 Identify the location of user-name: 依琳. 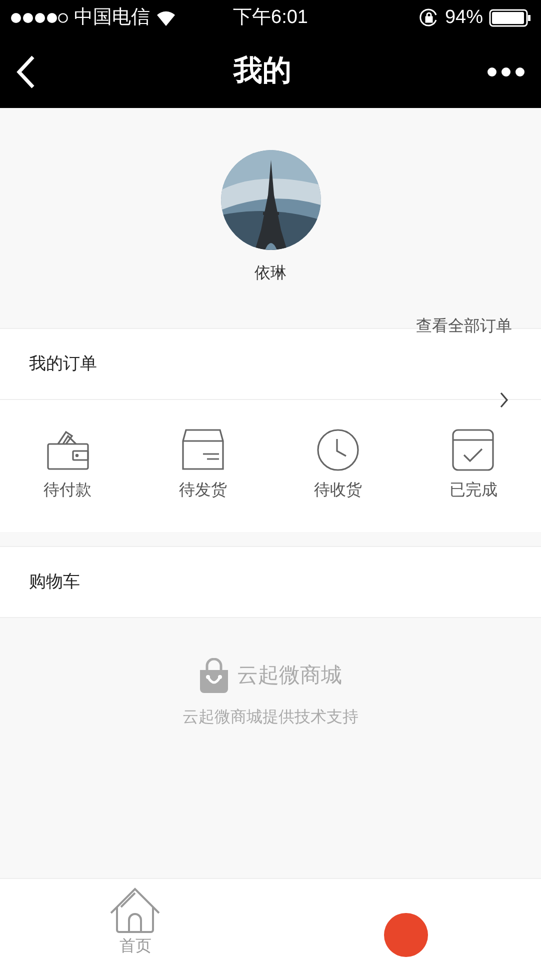
(270, 274).